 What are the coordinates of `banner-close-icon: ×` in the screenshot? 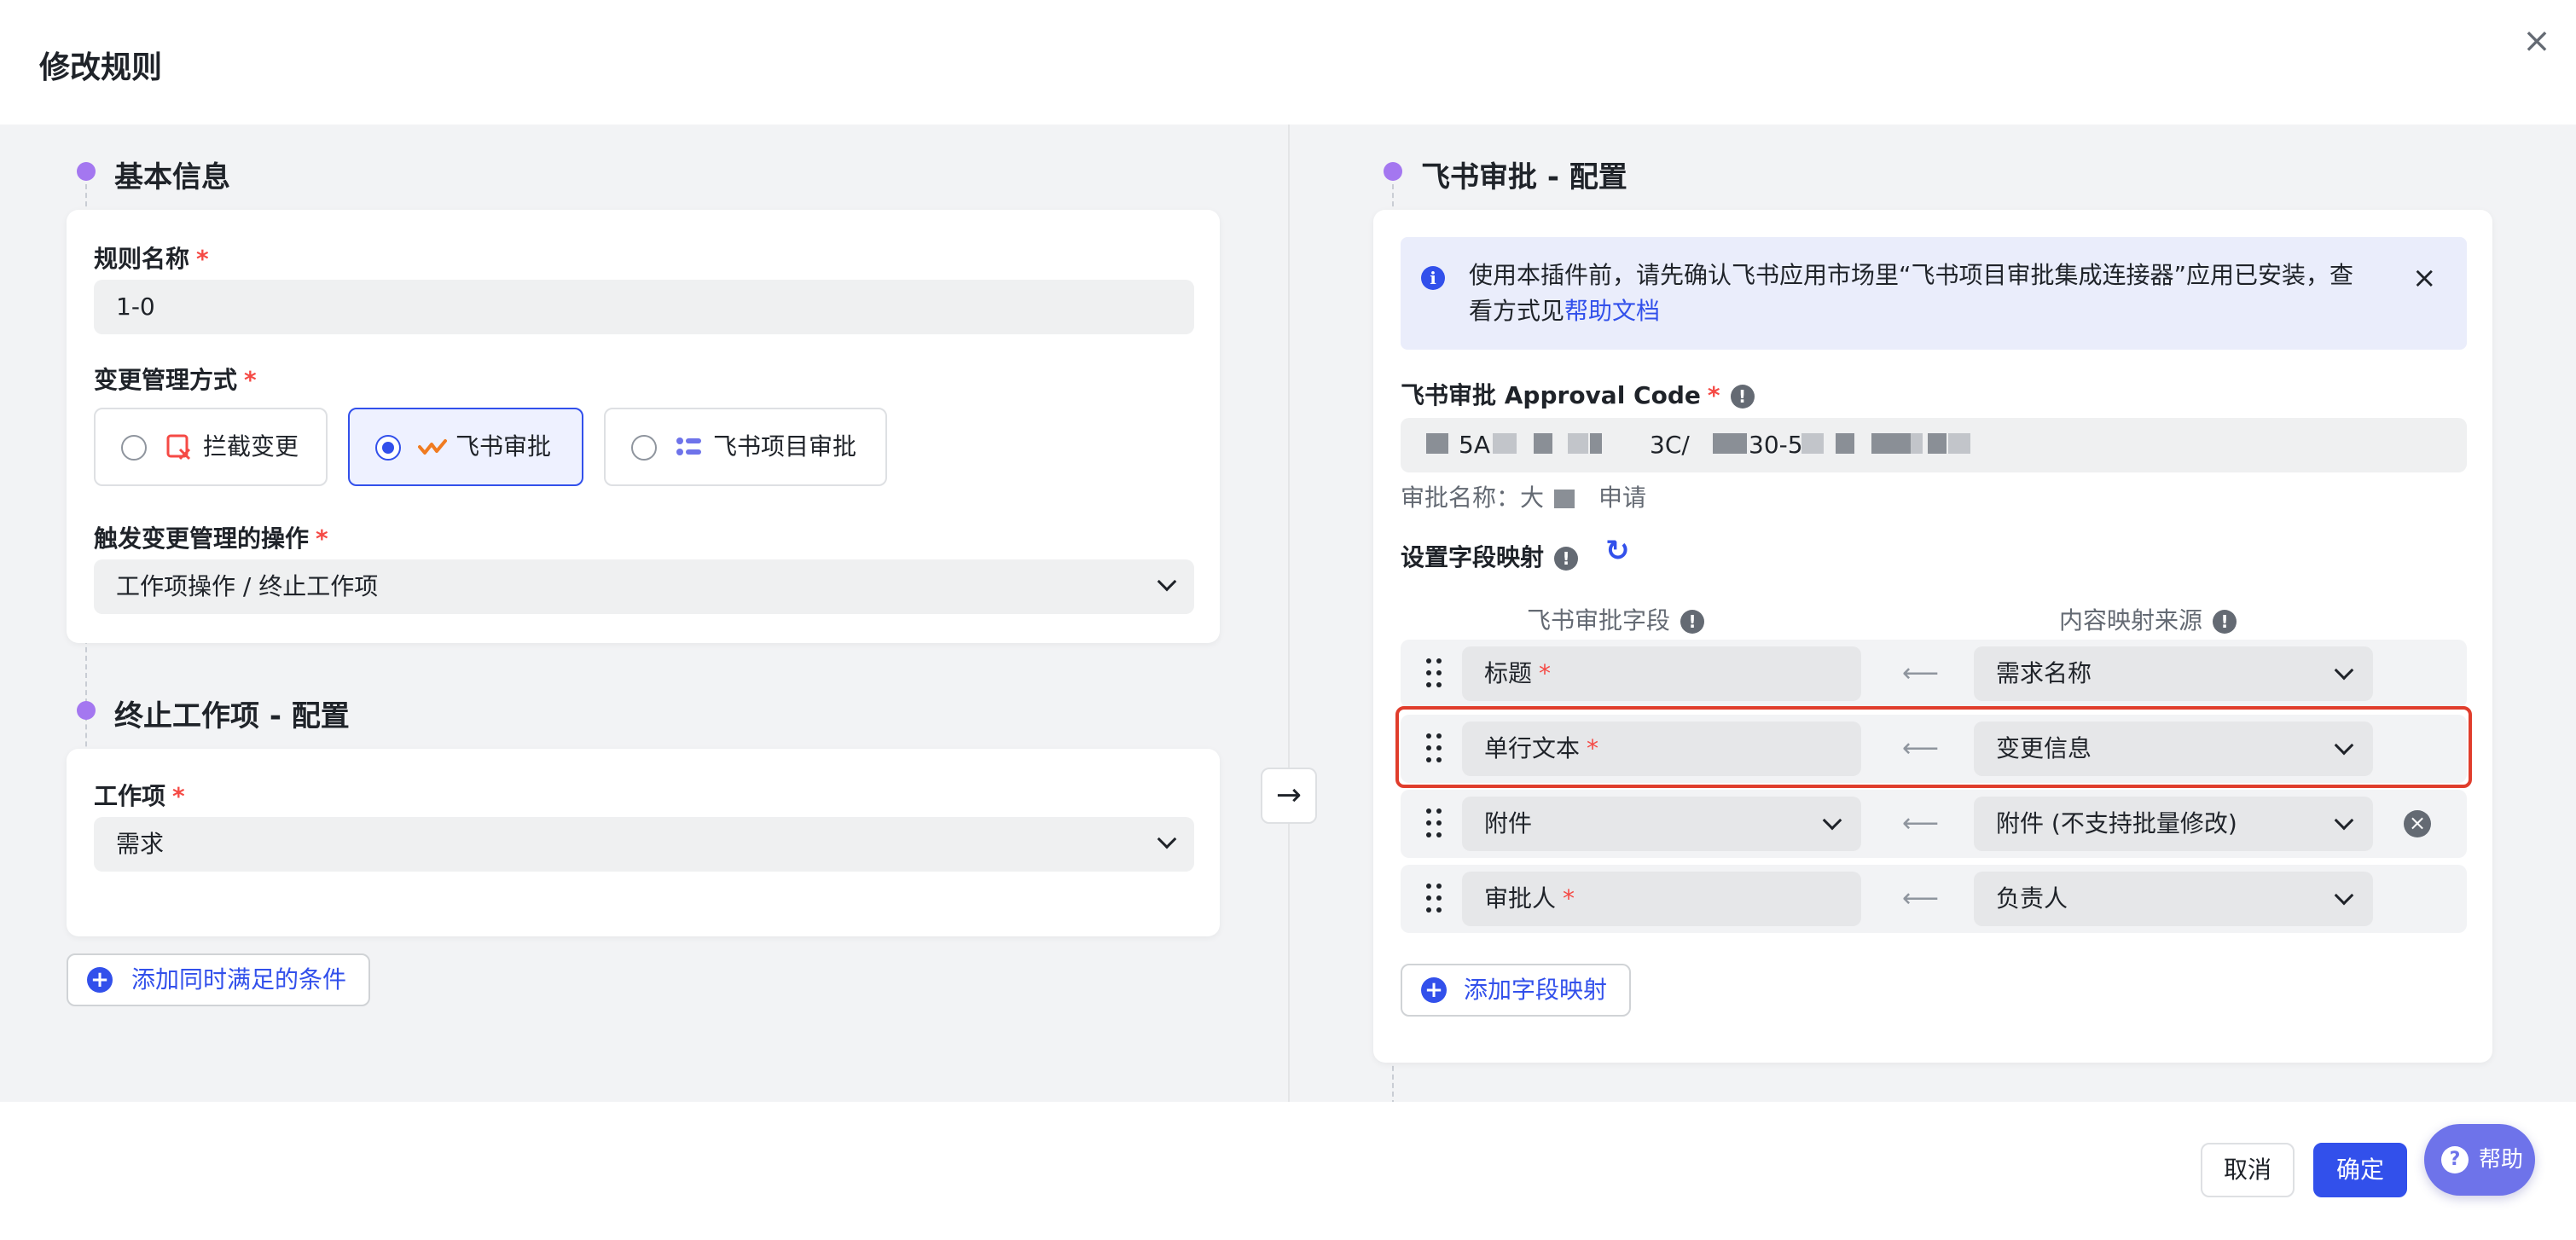 It's located at (2424, 278).